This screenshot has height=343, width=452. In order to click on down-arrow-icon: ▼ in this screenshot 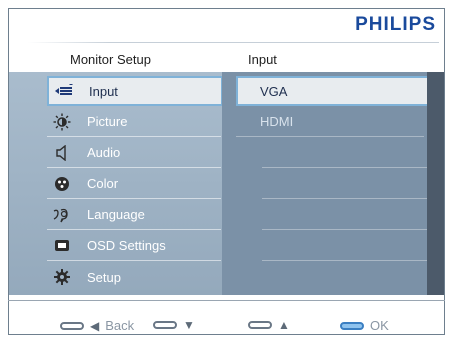, I will do `click(189, 325)`.